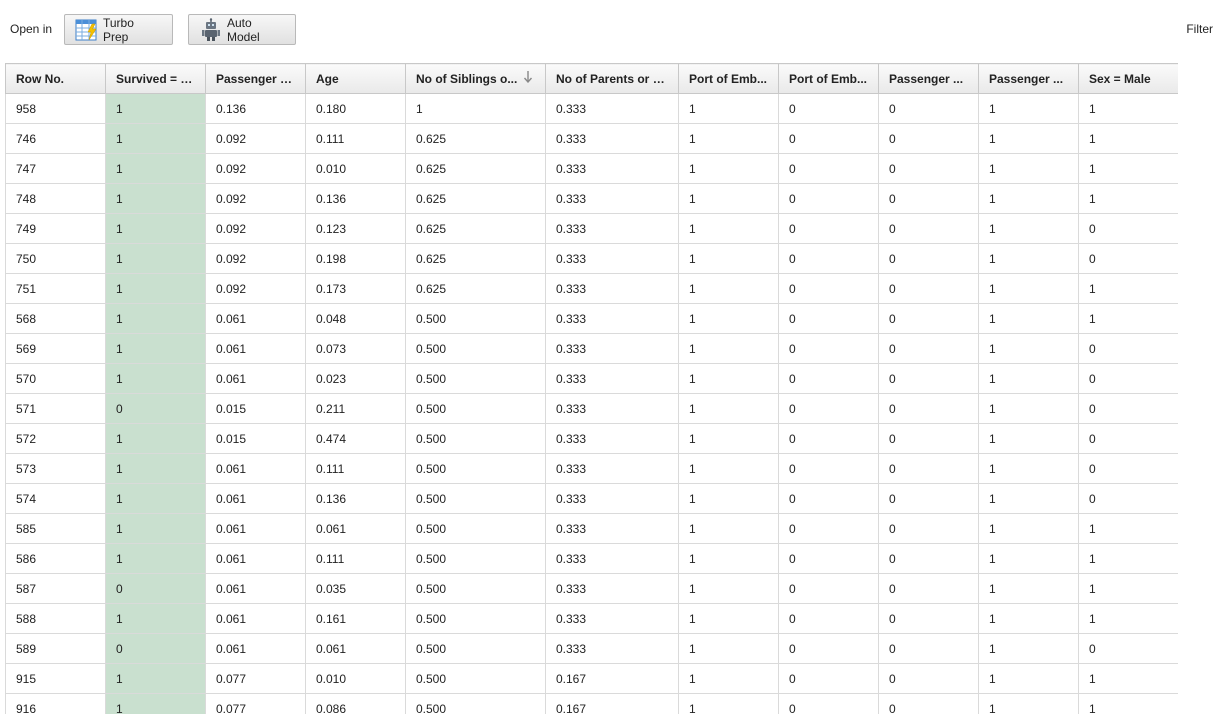 The width and height of the screenshot is (1216, 714). Describe the element at coordinates (355, 78) in the screenshot. I see `column-header-age: Age` at that location.